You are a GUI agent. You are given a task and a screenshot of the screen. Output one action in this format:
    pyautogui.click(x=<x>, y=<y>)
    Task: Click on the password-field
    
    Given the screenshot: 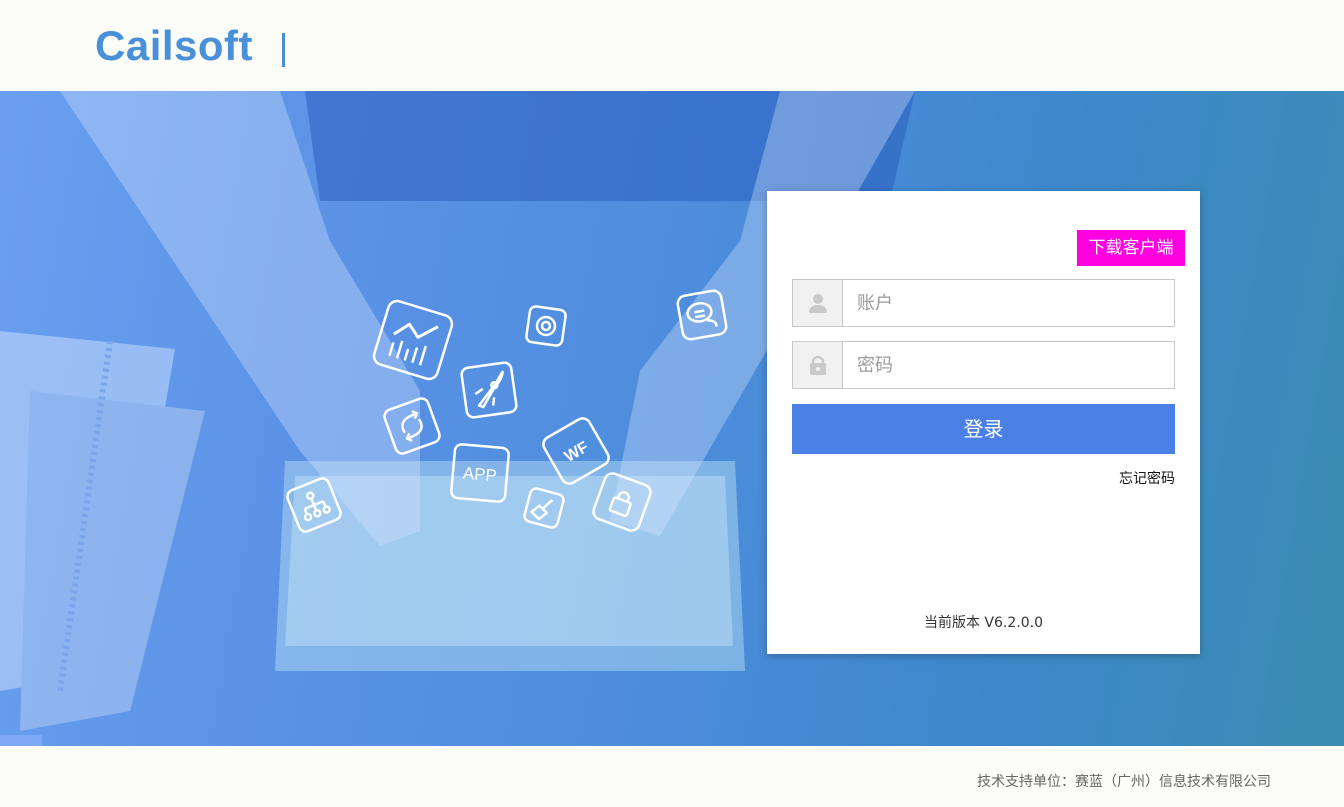 What is the action you would take?
    pyautogui.click(x=983, y=365)
    